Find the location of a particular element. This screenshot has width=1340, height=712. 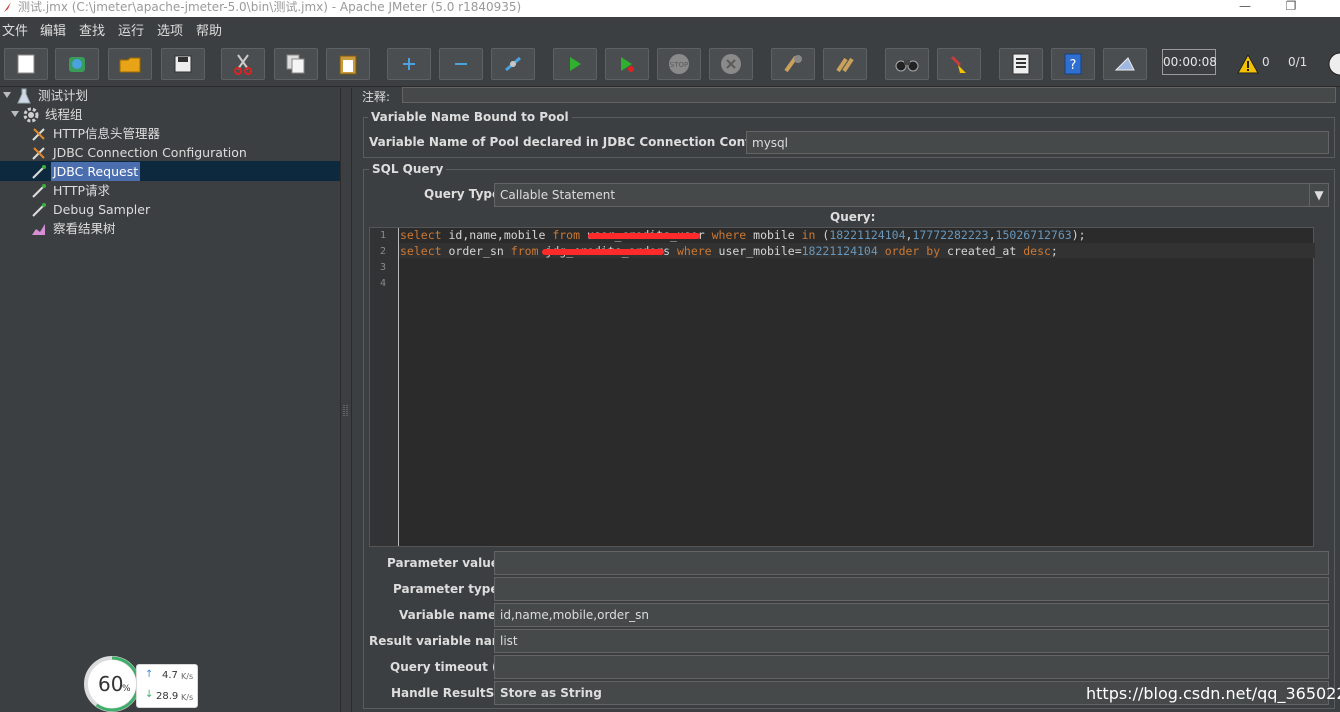

toggle-button is located at coordinates (513, 64).